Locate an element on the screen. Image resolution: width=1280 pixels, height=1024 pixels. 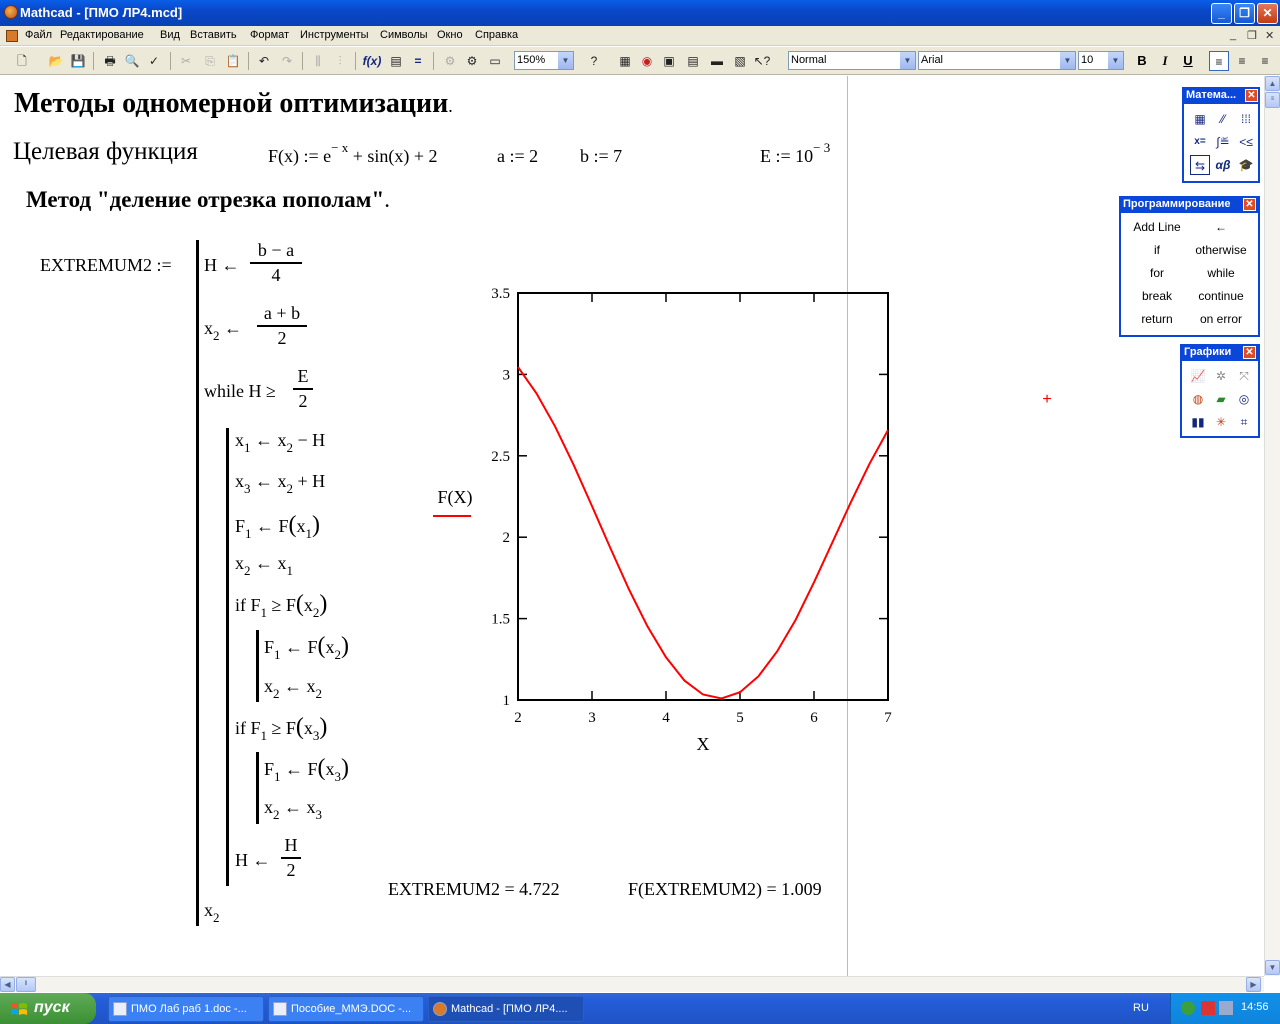
matrix-icon: ⁞⁞⁞ is located at coordinates (1246, 119).